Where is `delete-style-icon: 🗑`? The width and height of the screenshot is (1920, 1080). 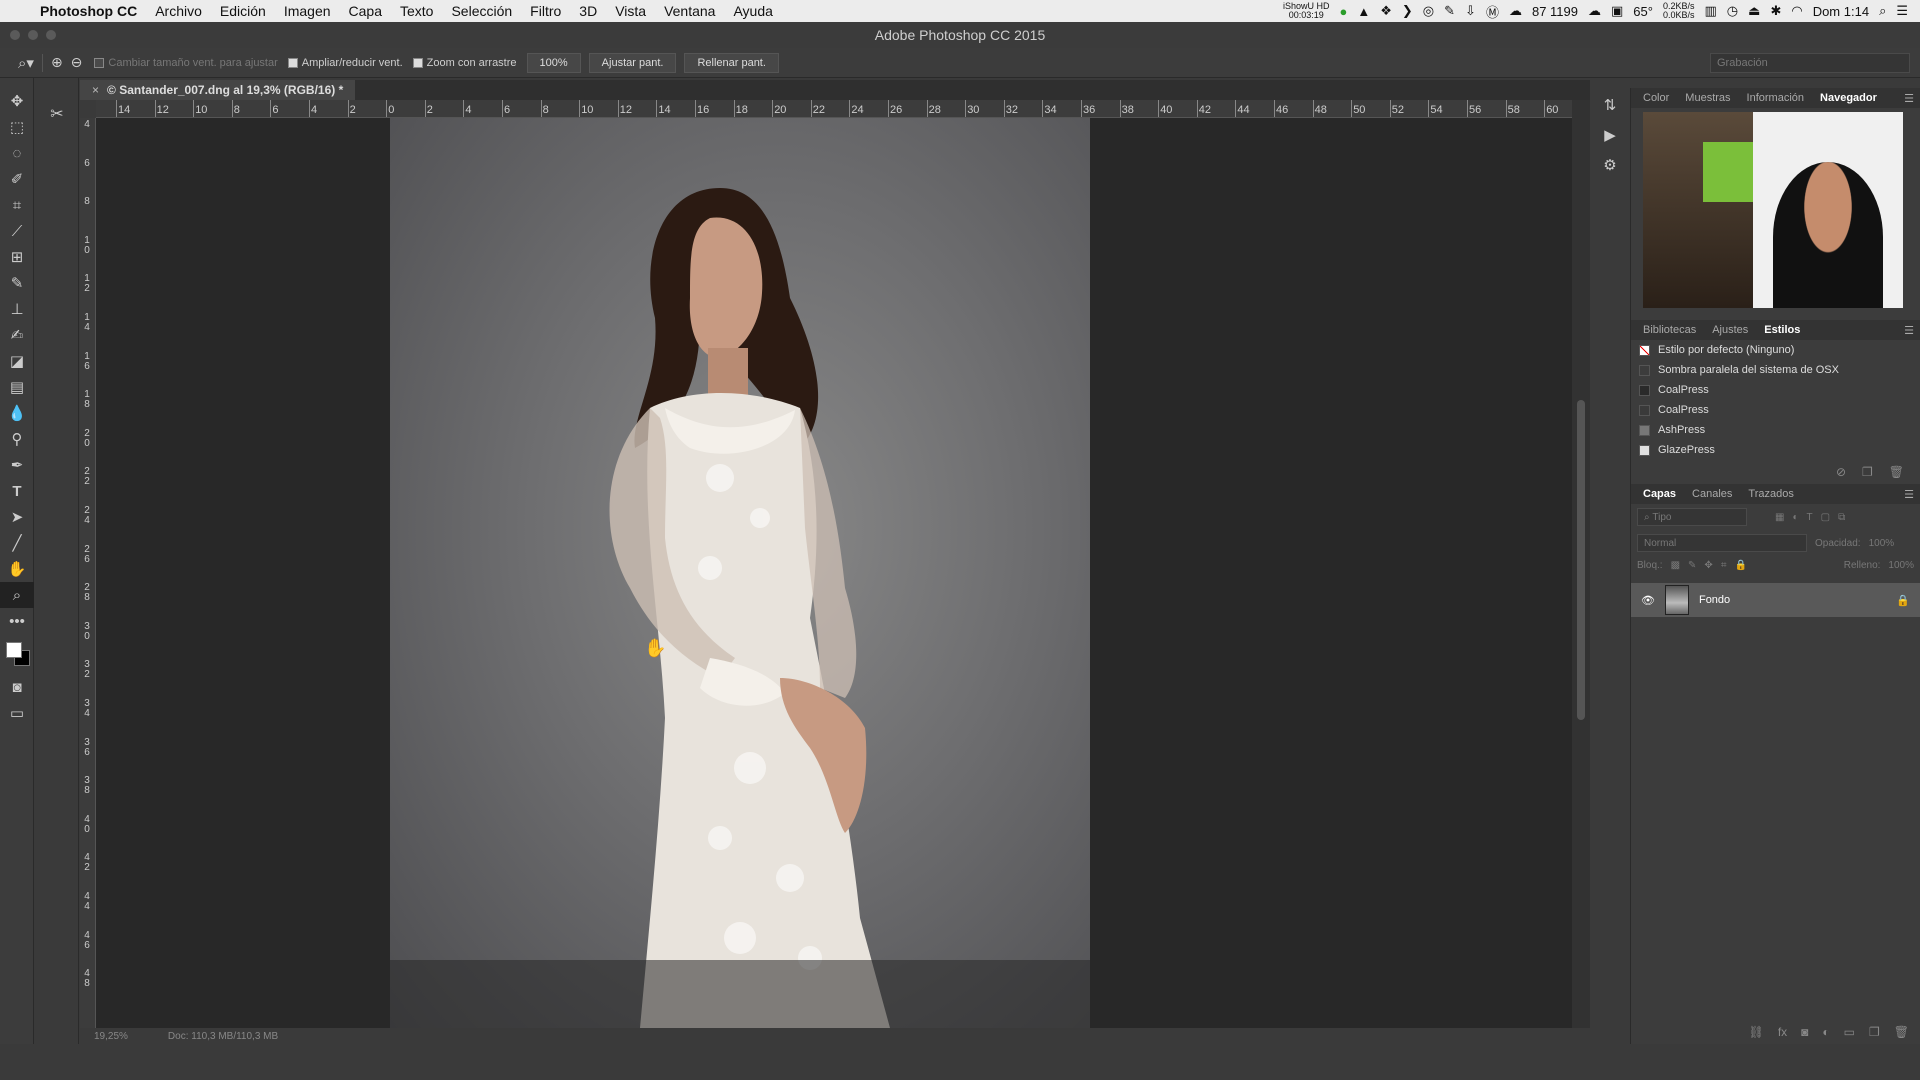
delete-style-icon: 🗑 is located at coordinates (1896, 472).